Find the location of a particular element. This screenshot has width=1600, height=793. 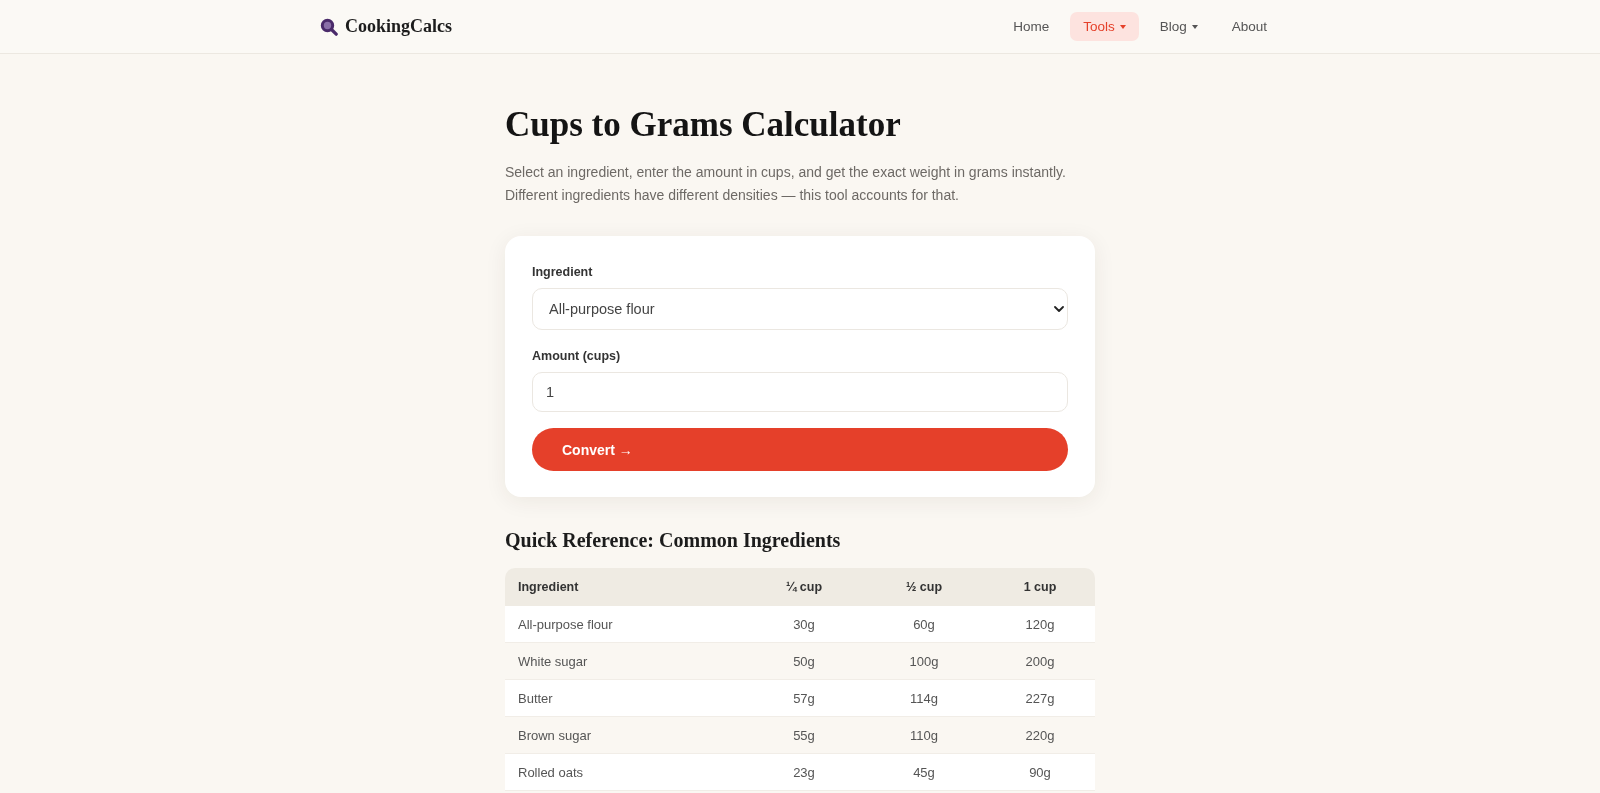

table-cell-text: 200g is located at coordinates (1040, 661).